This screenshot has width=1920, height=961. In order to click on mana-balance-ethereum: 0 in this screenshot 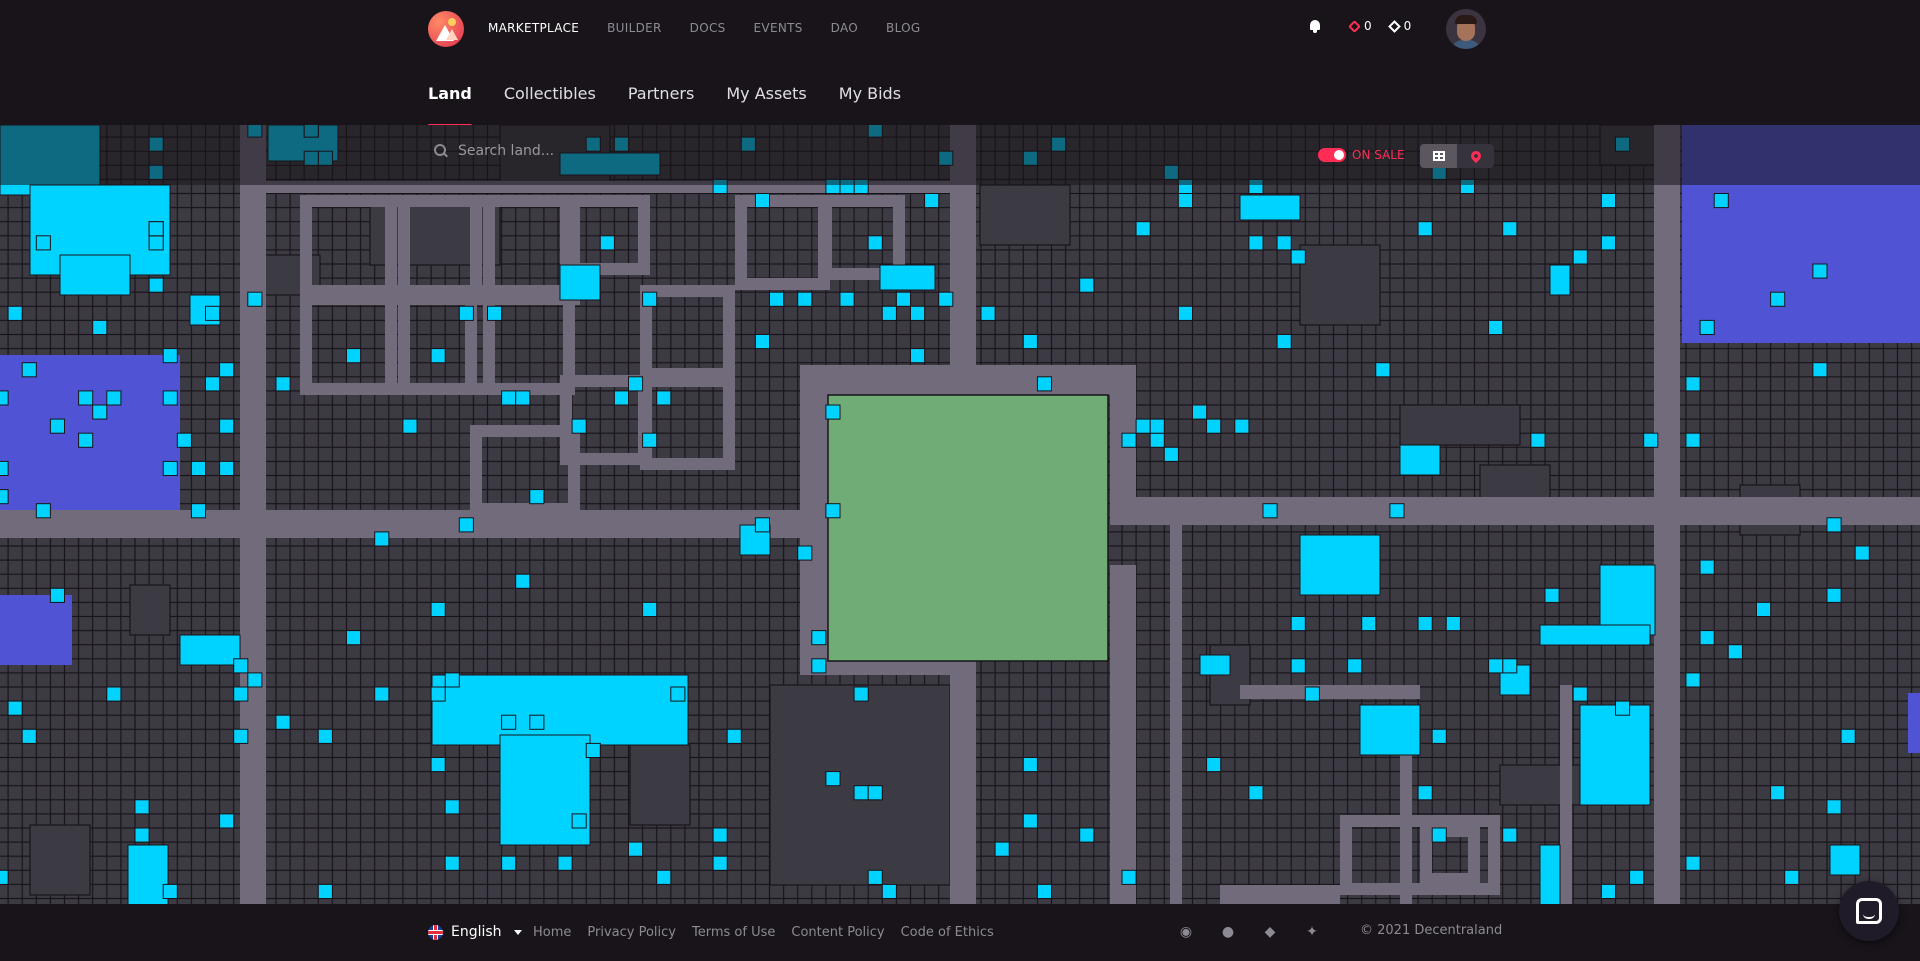, I will do `click(1399, 26)`.